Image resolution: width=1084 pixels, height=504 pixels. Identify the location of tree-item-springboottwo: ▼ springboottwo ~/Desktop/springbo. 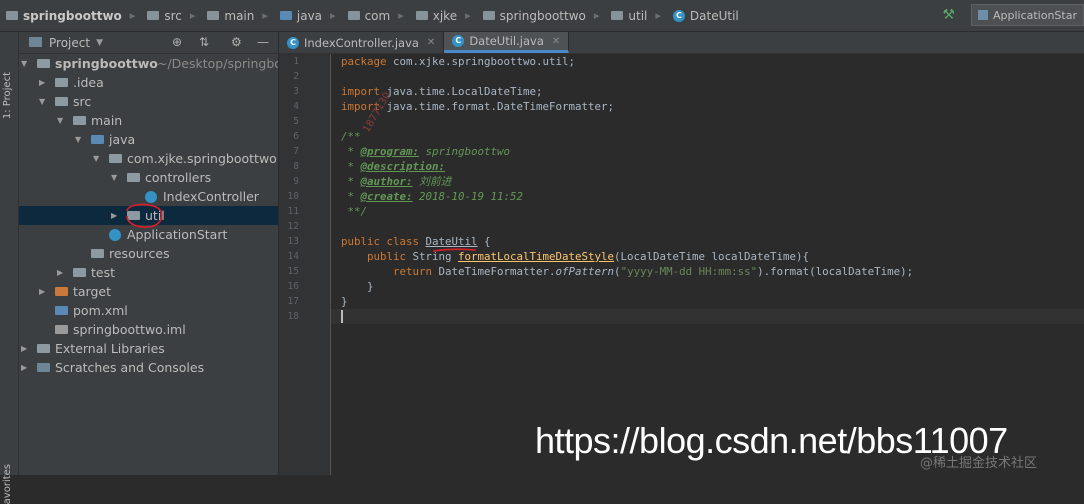
(148, 63).